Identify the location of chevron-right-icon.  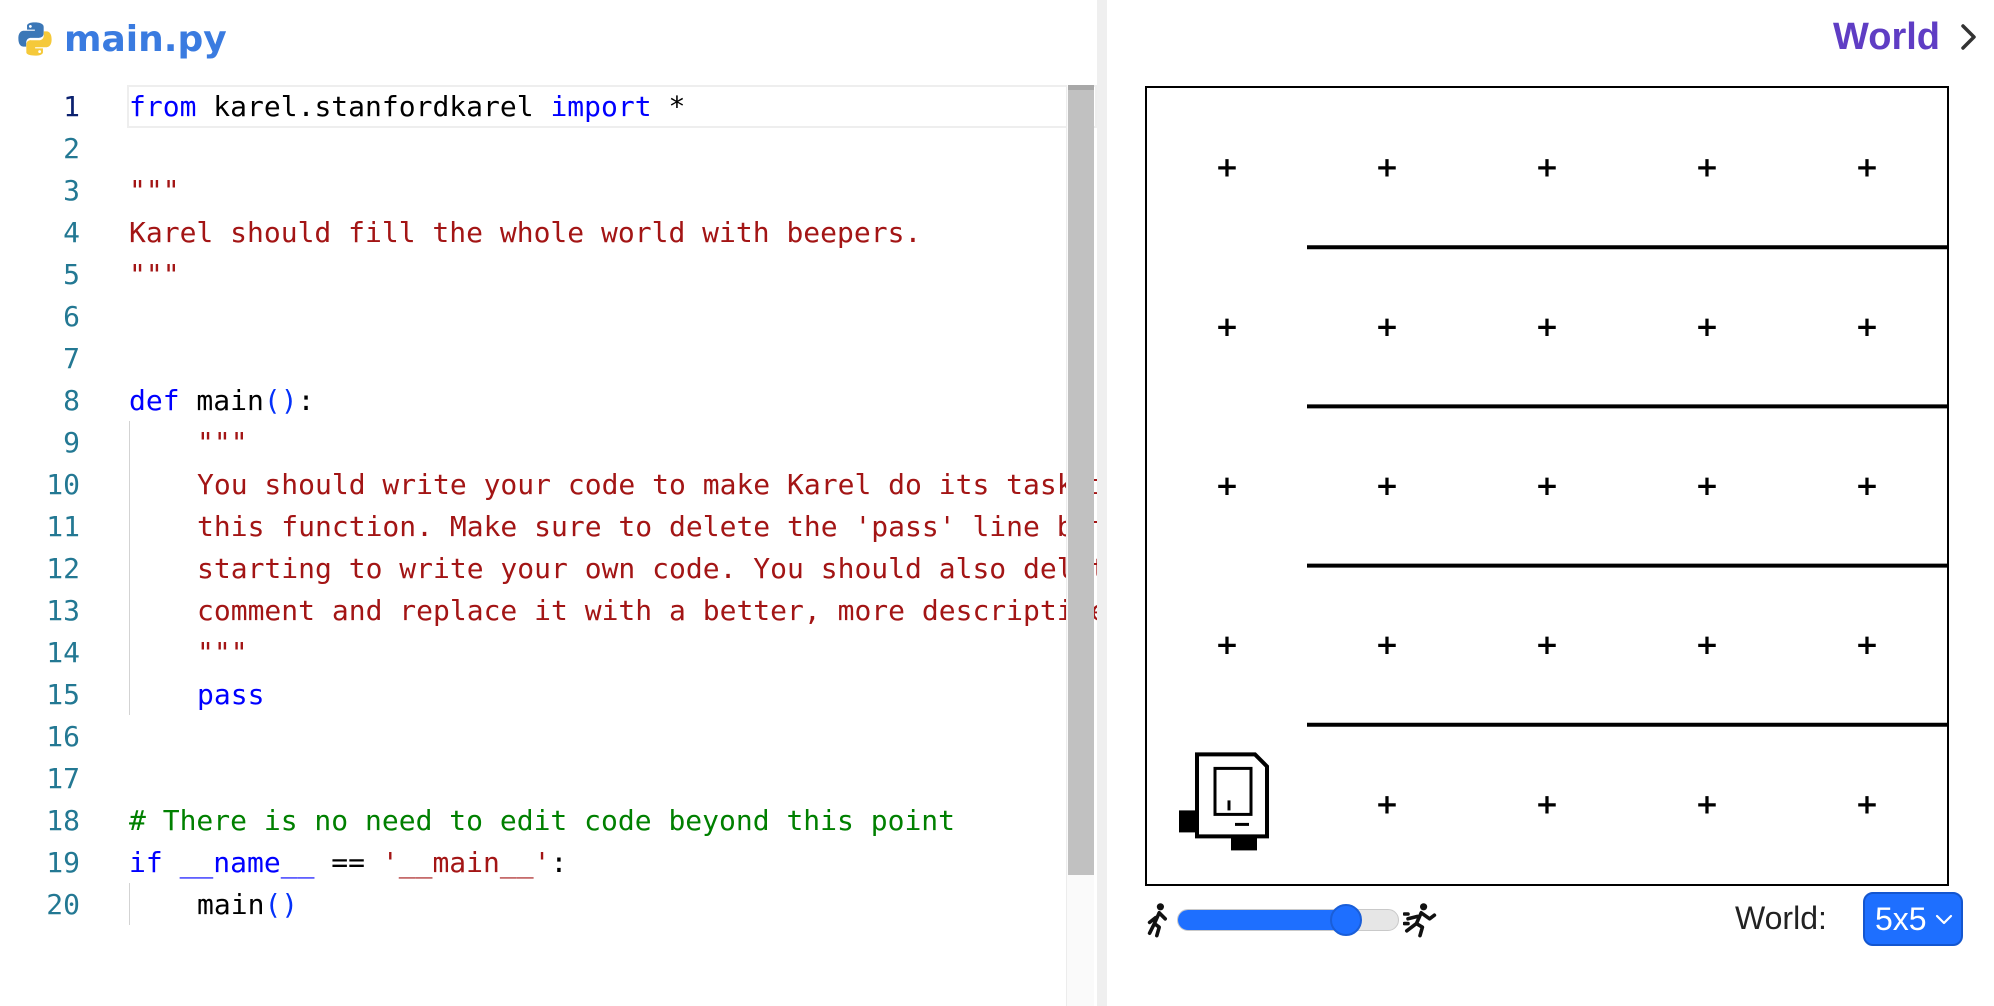
(1968, 37).